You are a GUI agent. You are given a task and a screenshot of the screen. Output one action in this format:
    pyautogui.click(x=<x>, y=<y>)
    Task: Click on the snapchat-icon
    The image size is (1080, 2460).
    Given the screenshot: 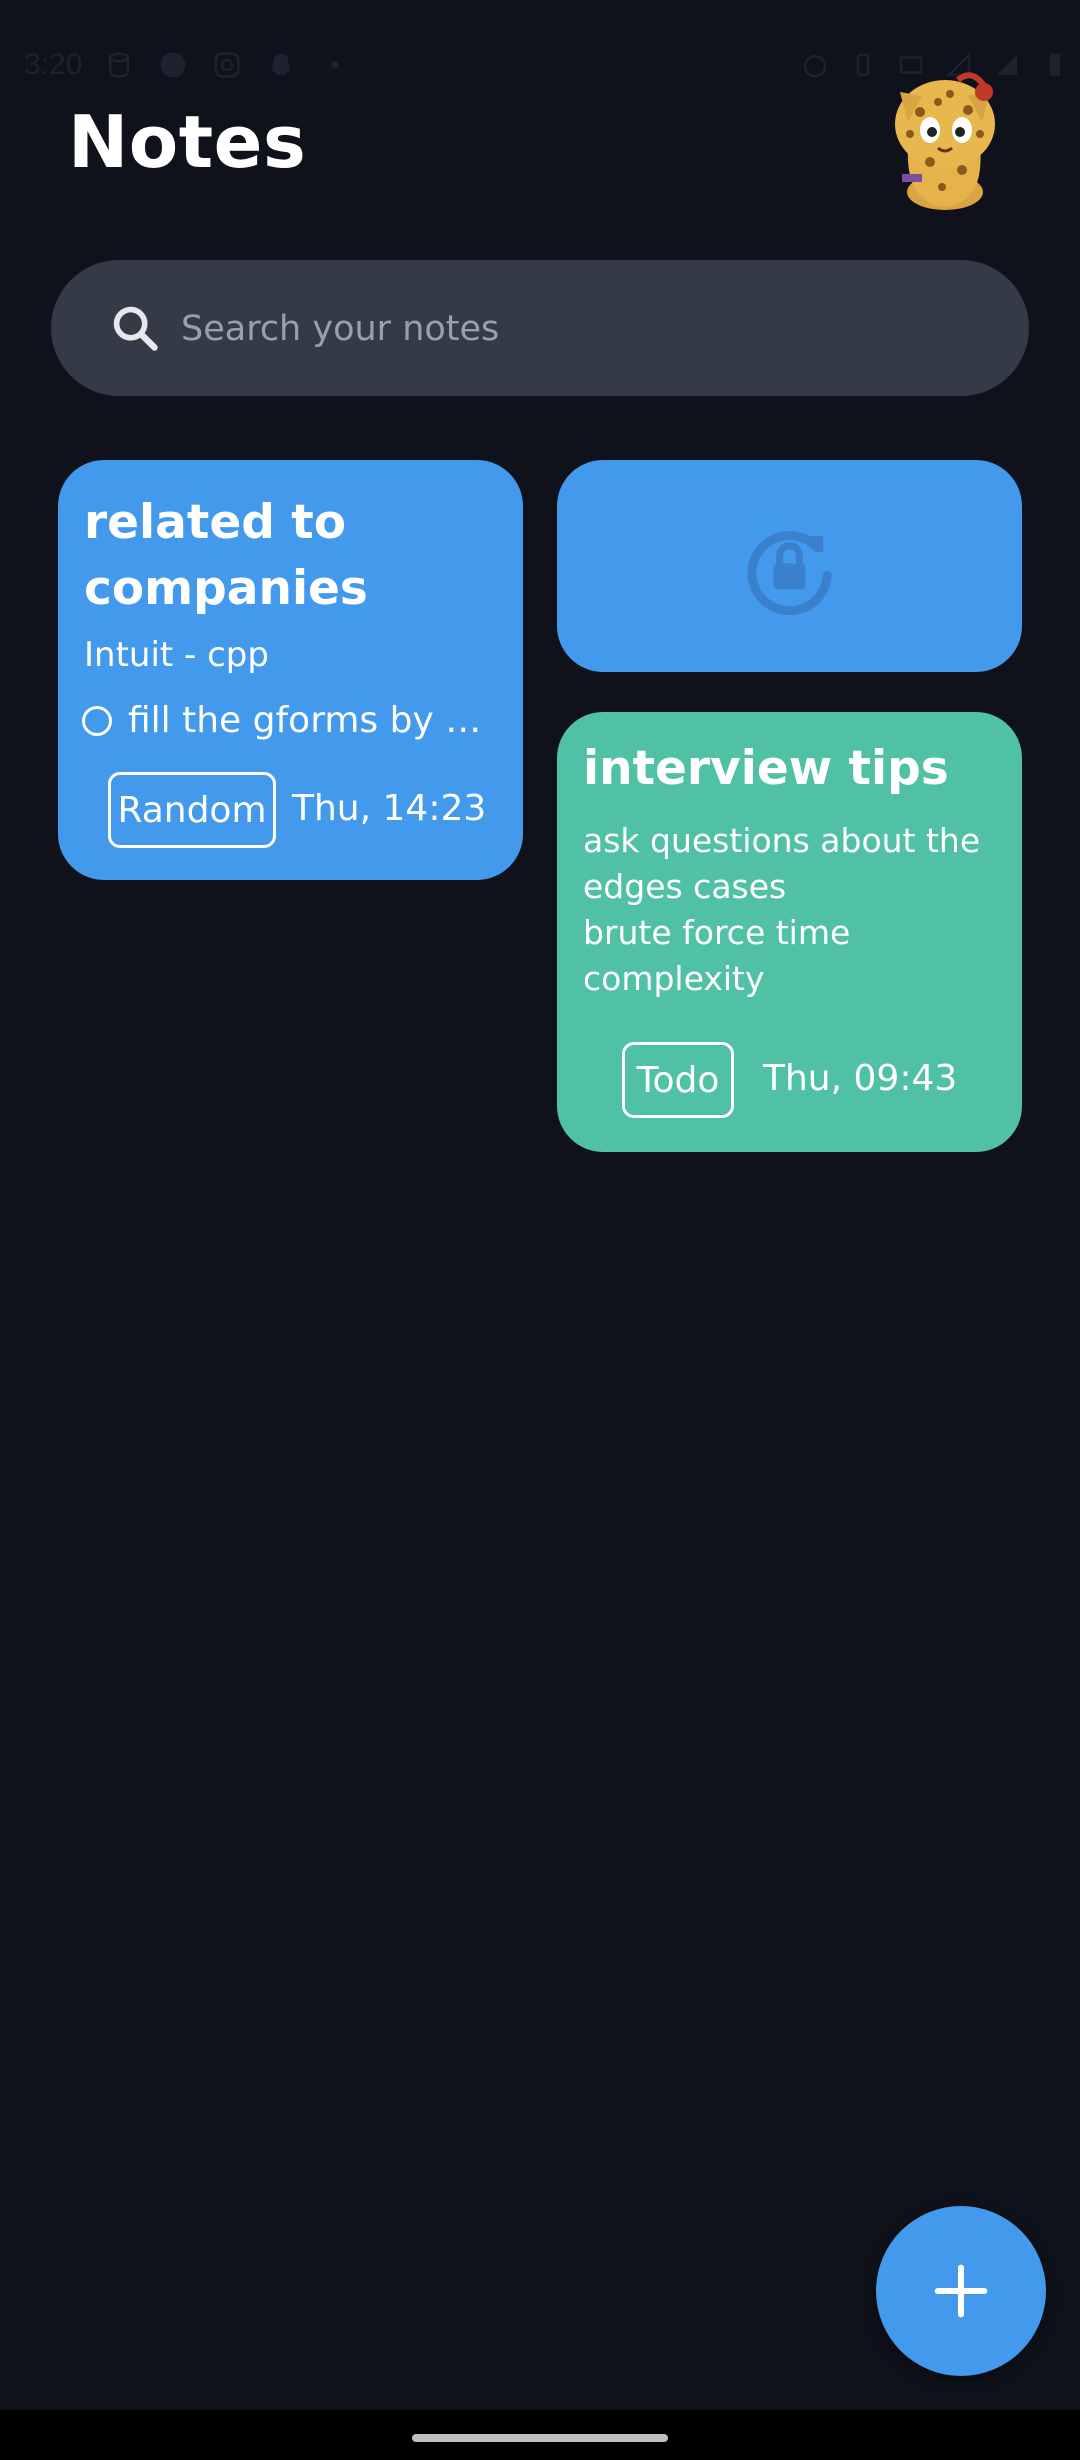 What is the action you would take?
    pyautogui.click(x=281, y=64)
    